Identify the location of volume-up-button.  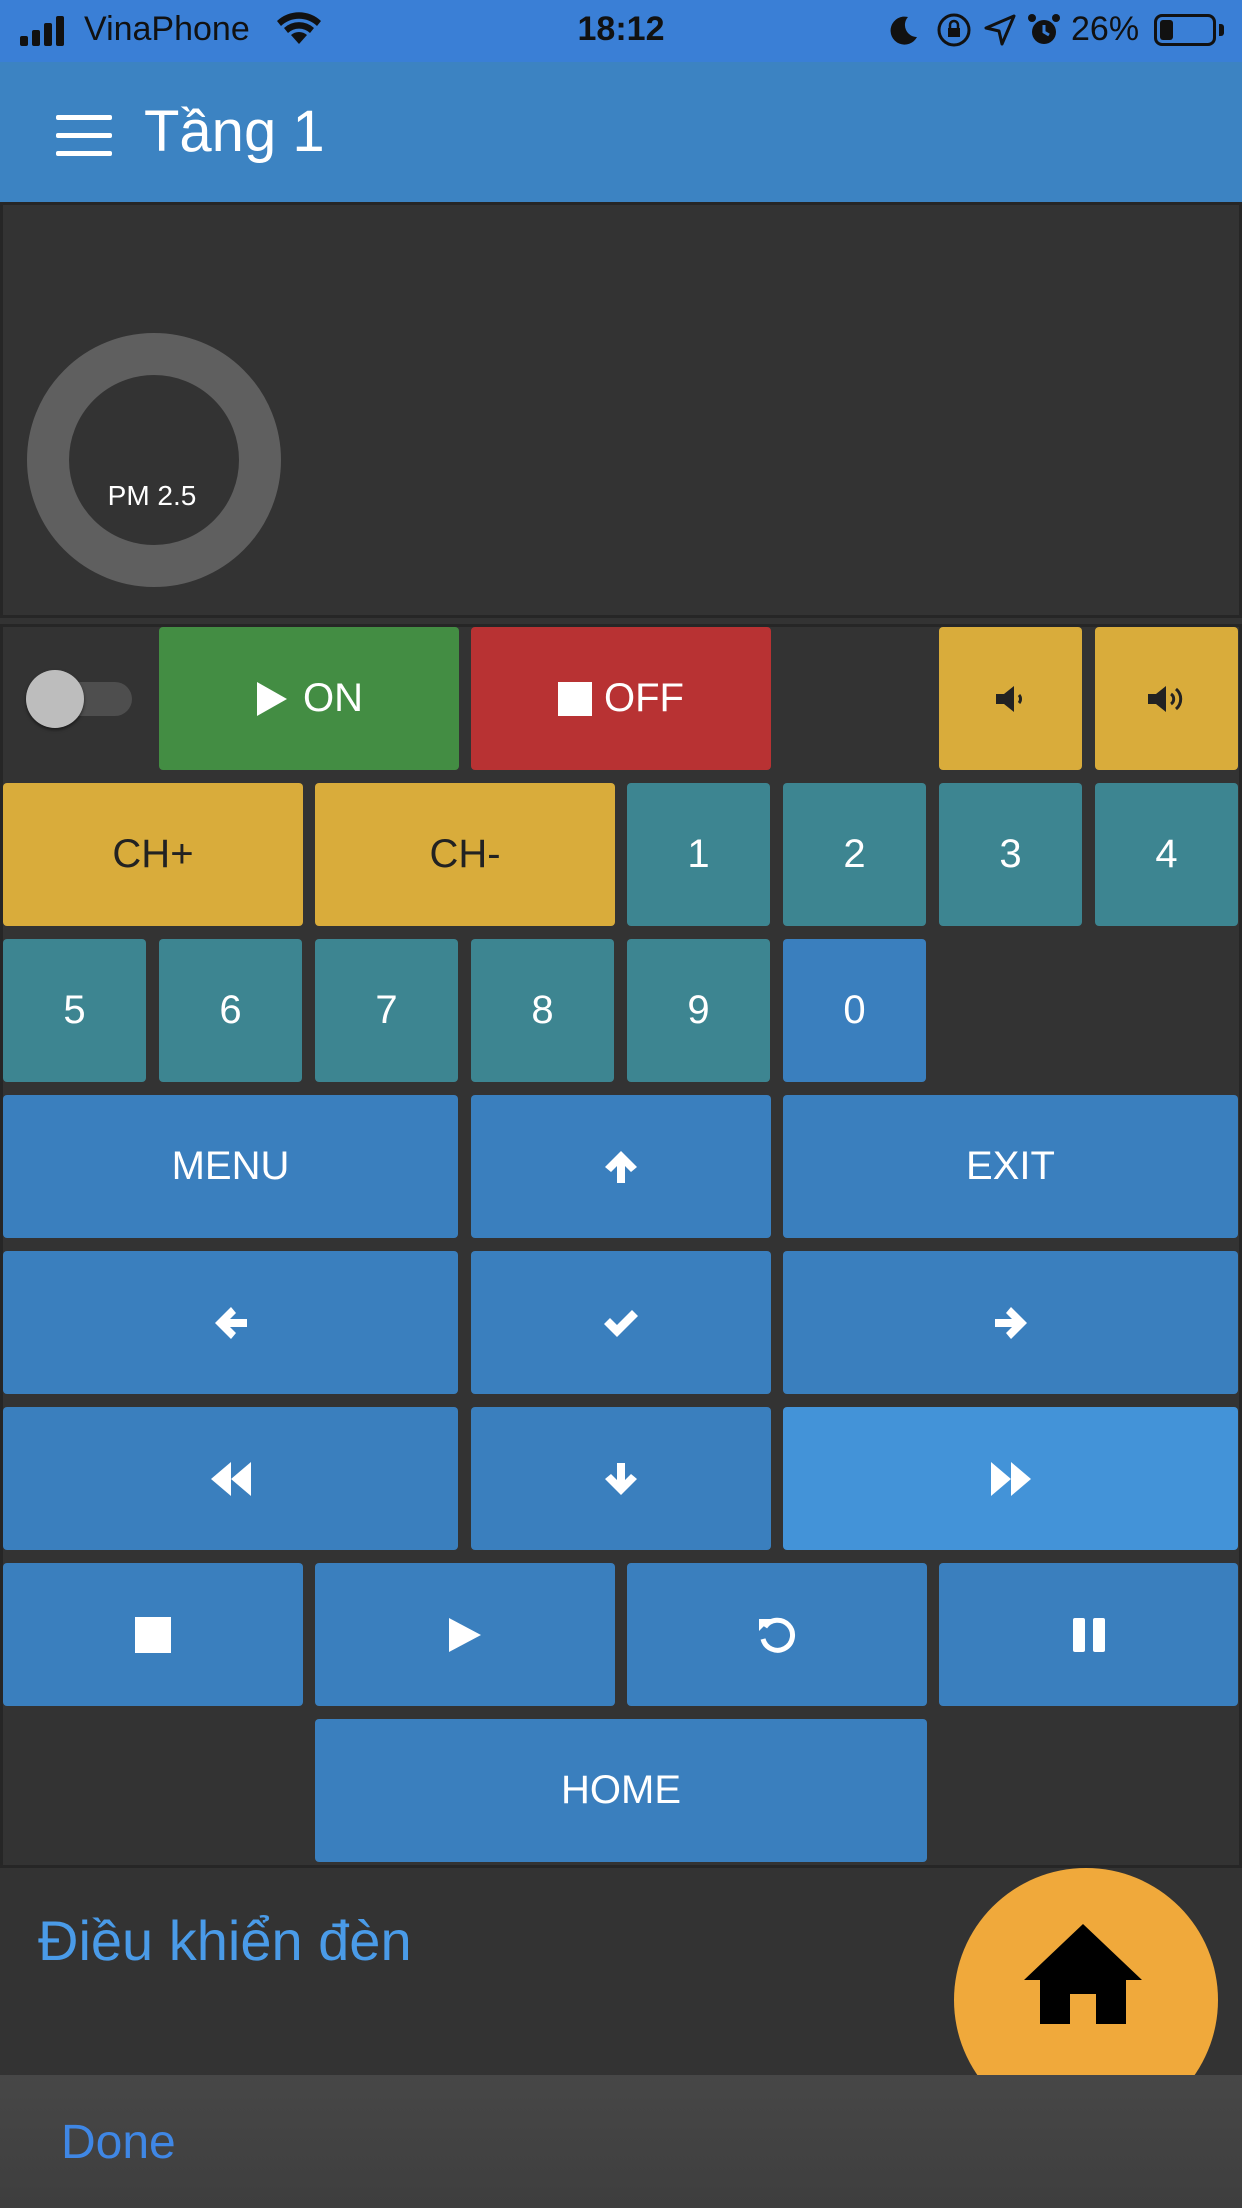
(1166, 698).